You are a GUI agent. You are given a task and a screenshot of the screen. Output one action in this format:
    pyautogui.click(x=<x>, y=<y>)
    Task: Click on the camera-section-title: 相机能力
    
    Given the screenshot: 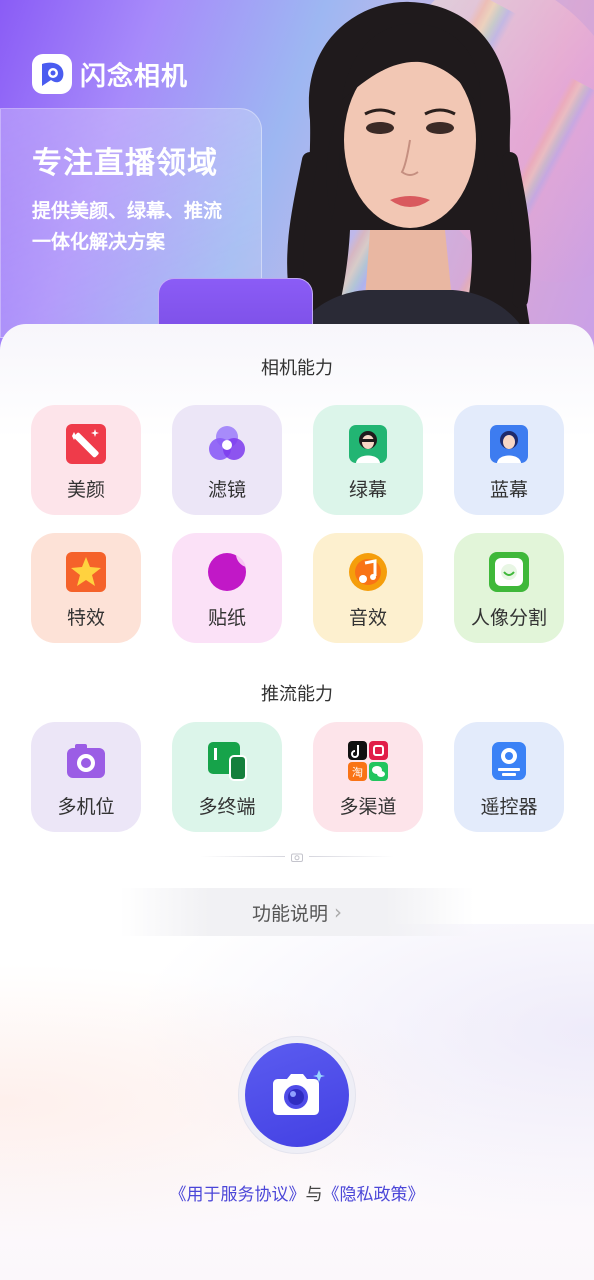 What is the action you would take?
    pyautogui.click(x=297, y=368)
    